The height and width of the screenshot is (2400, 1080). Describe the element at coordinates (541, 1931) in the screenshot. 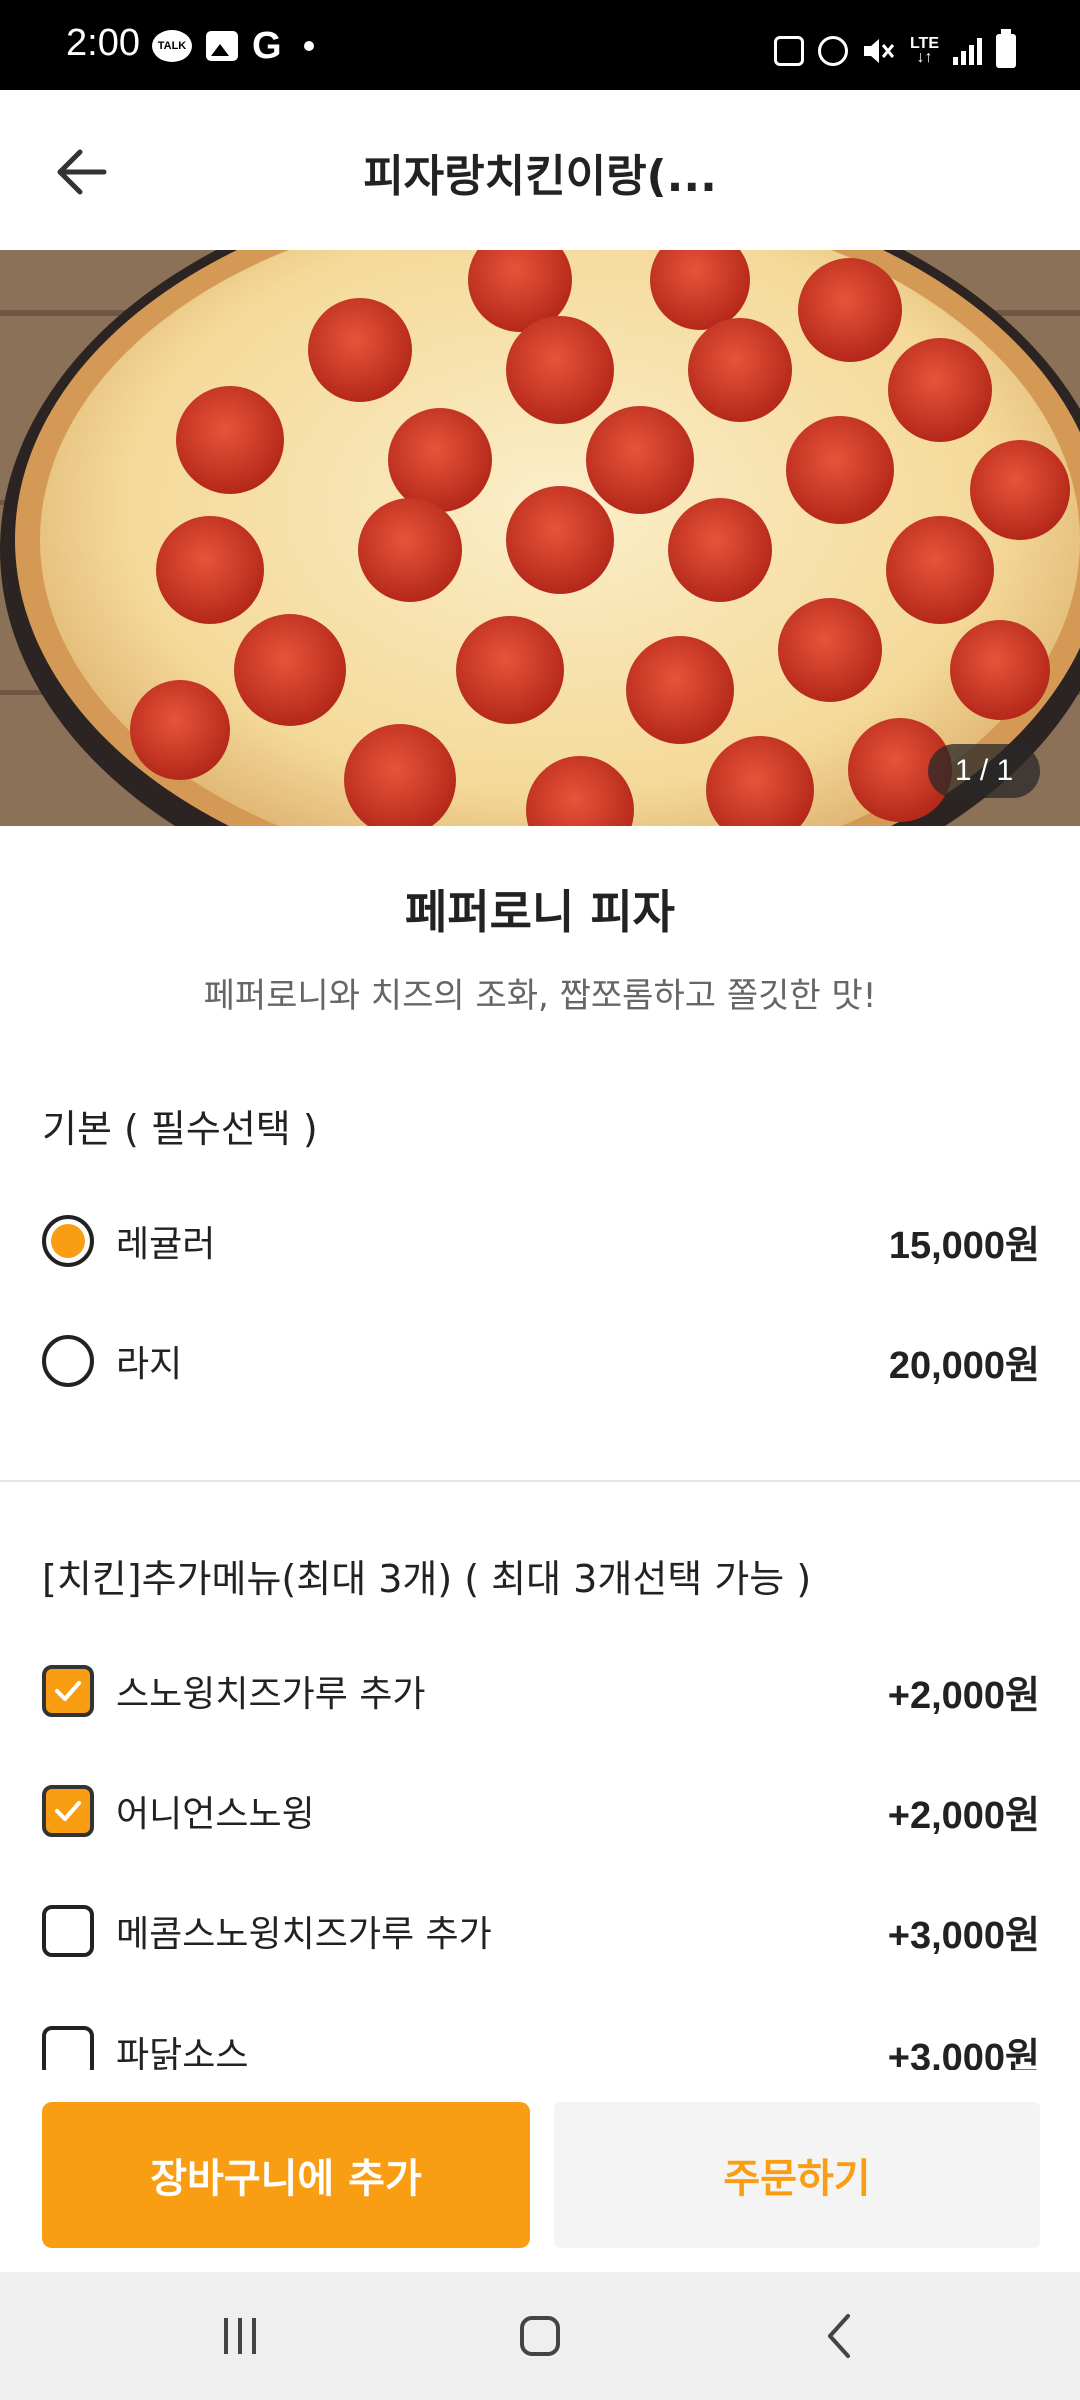

I see `option-spicy-snowing-cheese: 메콤스노윙치즈가루 추가 +3,000원` at that location.